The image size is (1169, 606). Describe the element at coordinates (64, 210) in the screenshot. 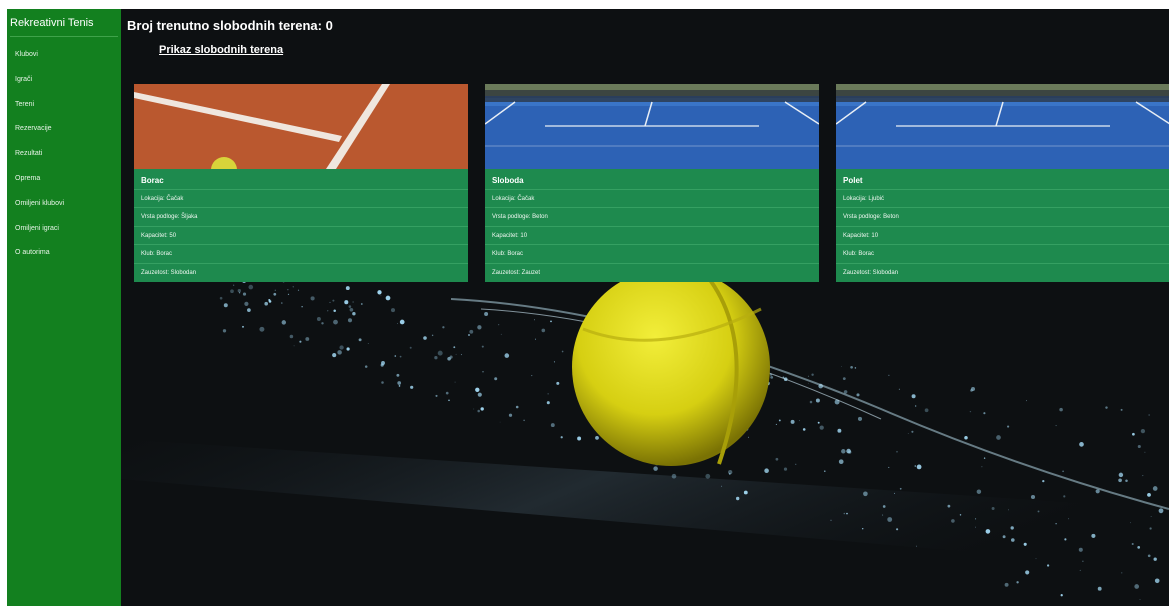

I see `sidebar-item-omiljeni-klubovi: Omiljeni klubovi` at that location.